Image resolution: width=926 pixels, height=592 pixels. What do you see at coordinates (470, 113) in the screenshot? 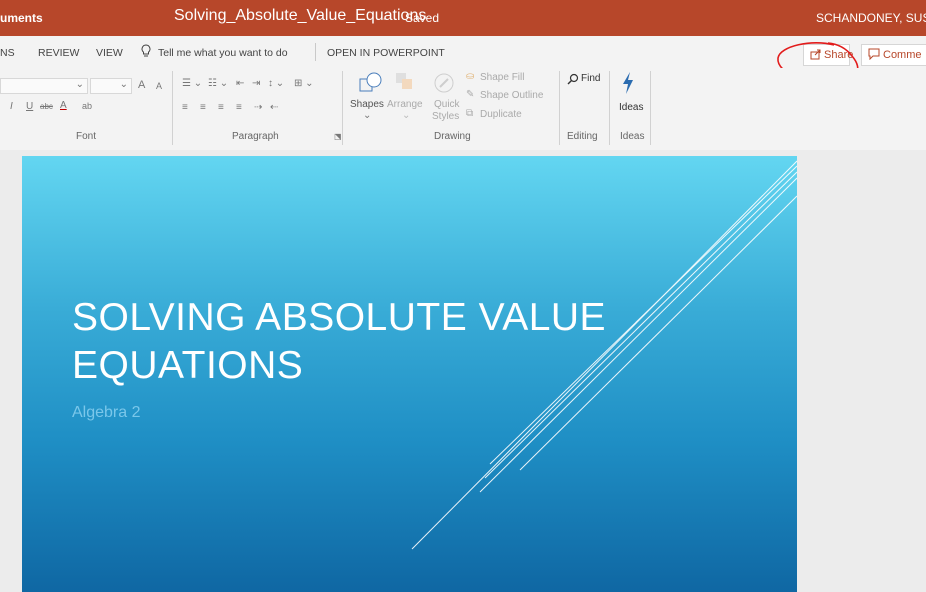
I see `duplicate-icon: ⧉` at bounding box center [470, 113].